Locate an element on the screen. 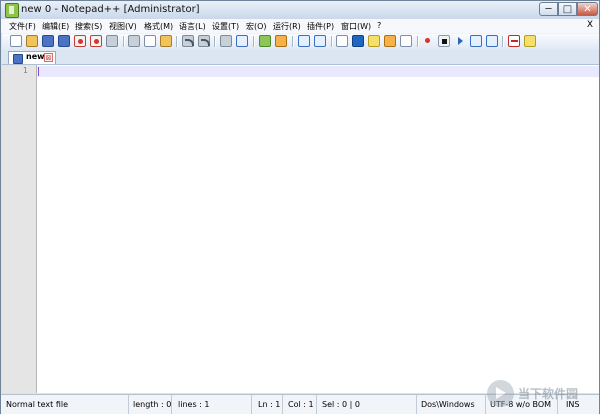 Image resolution: width=600 pixels, height=414 pixels. stop-macro-icon is located at coordinates (444, 41).